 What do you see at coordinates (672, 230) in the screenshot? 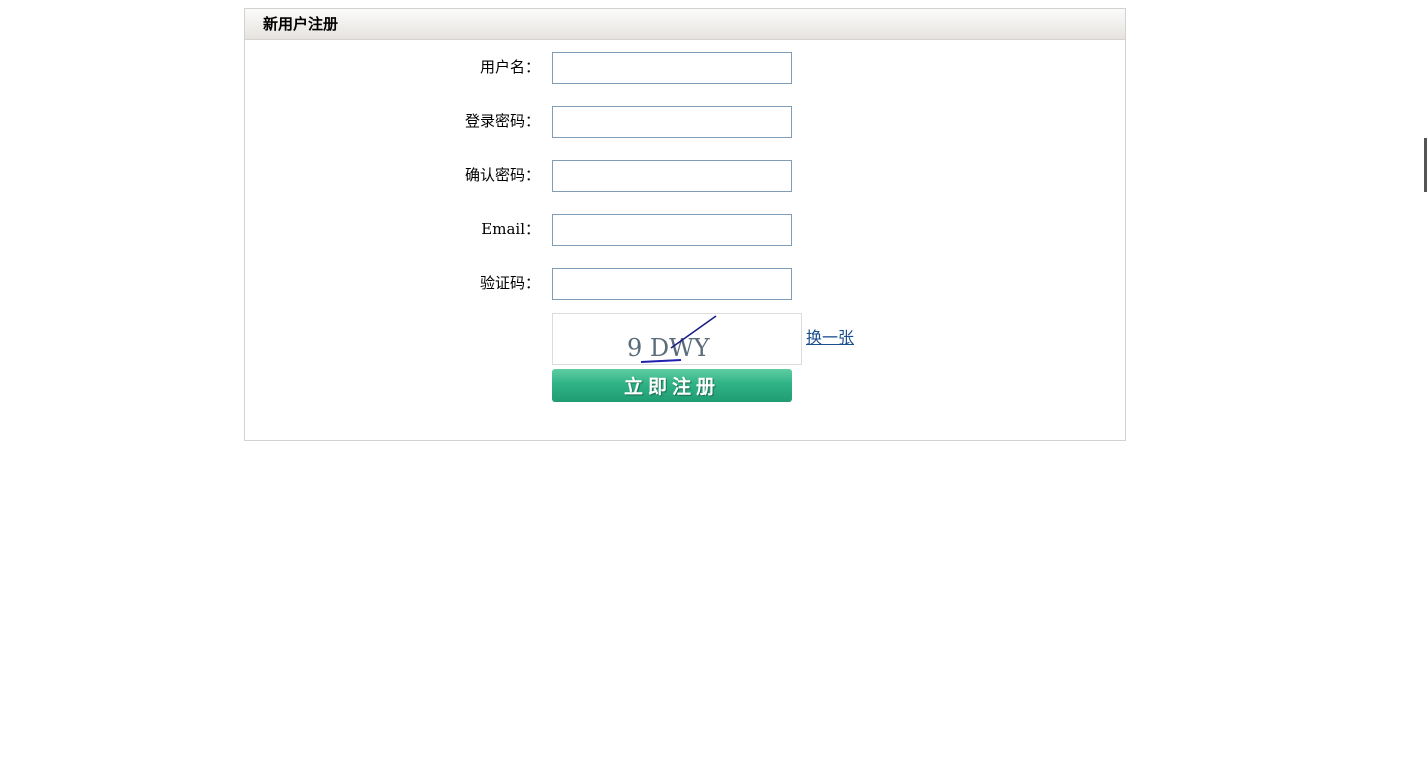
I see `email-input` at bounding box center [672, 230].